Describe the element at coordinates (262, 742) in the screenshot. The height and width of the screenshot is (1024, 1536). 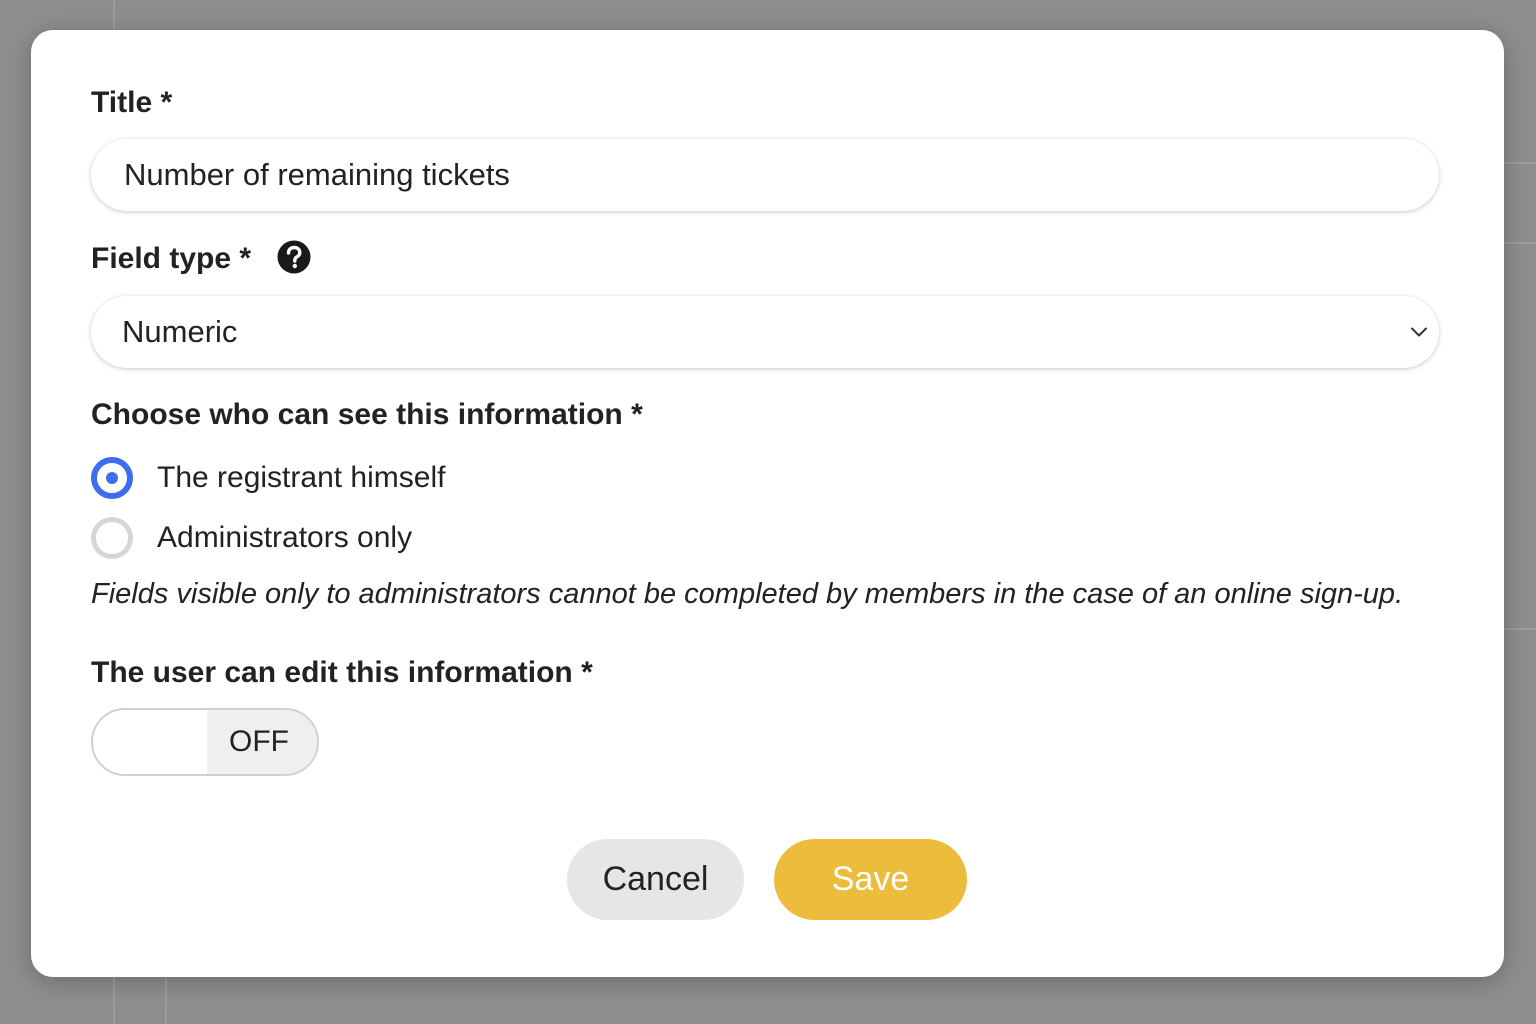
I see `toggle-state-label: OFF` at that location.